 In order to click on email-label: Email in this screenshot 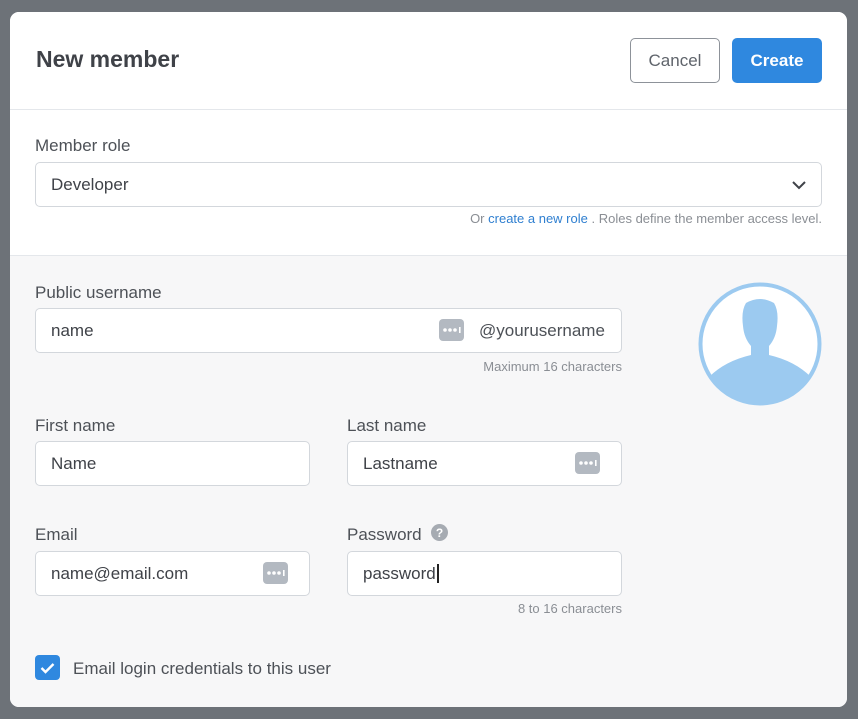, I will do `click(56, 534)`.